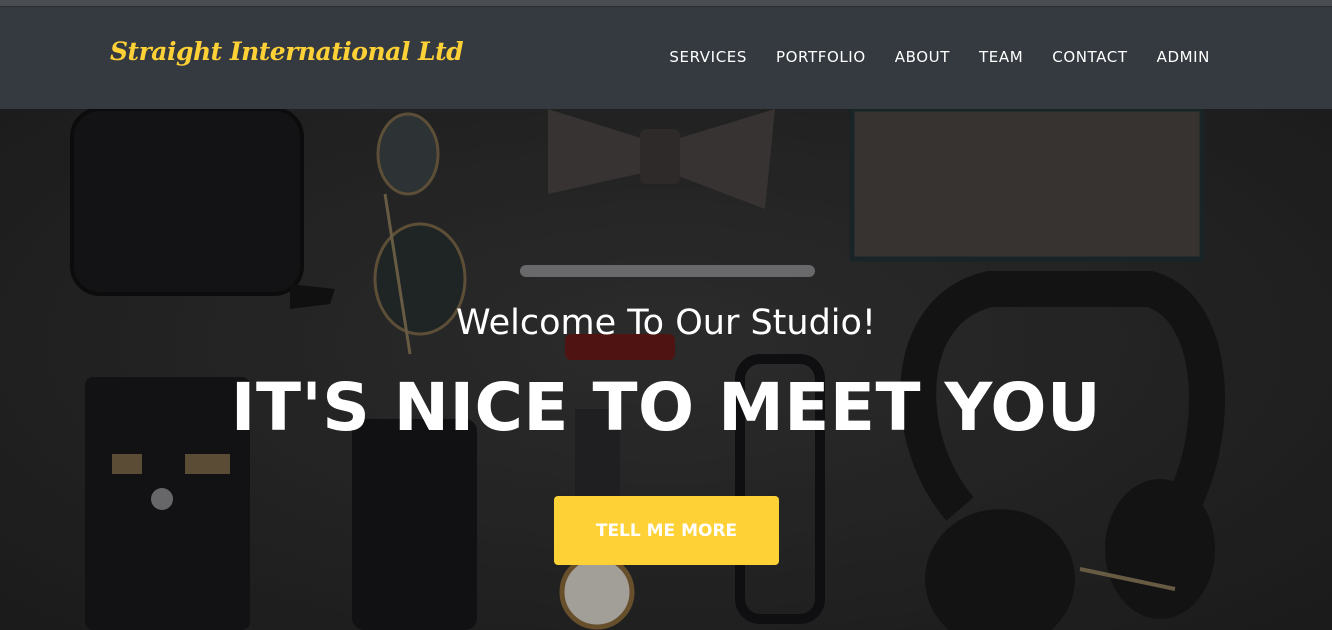 Image resolution: width=1332 pixels, height=630 pixels. I want to click on nav-item-portfolio: PORTFOLIO, so click(821, 56).